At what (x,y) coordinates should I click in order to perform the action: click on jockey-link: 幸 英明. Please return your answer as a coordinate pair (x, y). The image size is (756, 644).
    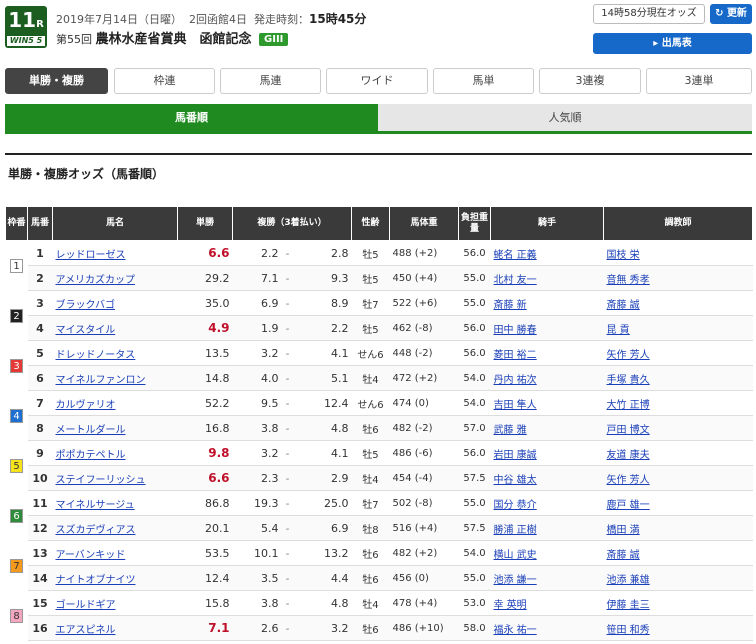
    Looking at the image, I should click on (510, 605).